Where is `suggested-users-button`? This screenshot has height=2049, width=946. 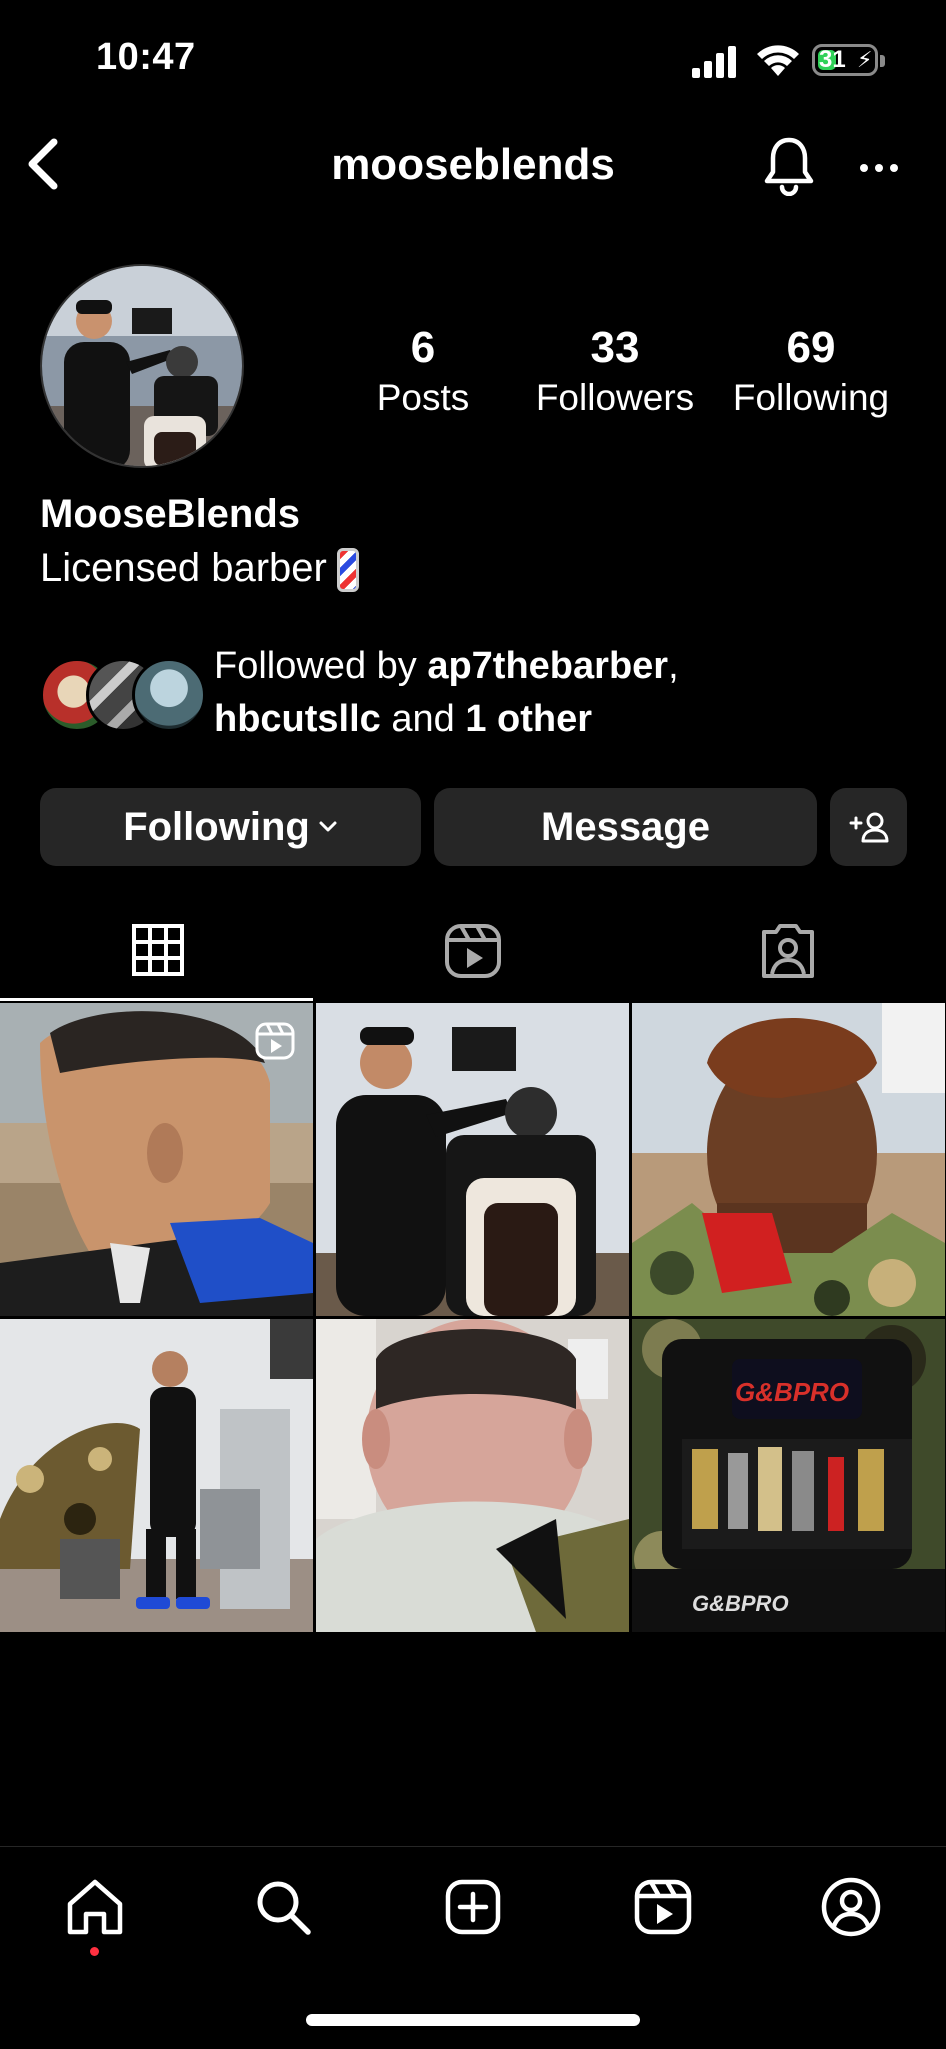
suggested-users-button is located at coordinates (868, 827).